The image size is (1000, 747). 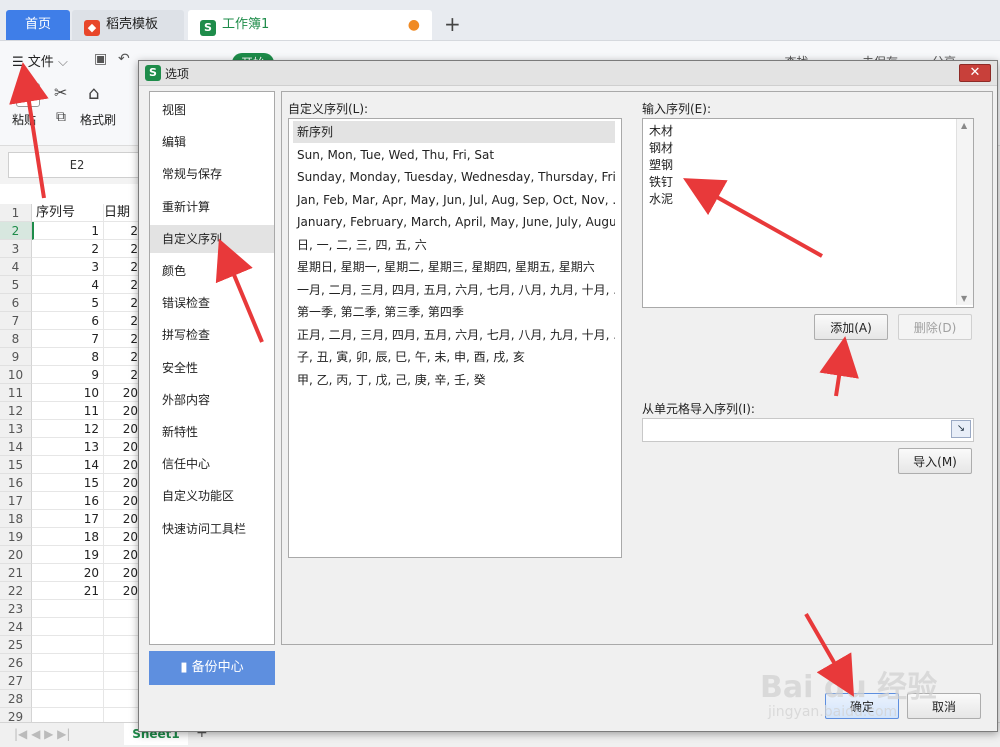 I want to click on row-header: 12, so click(x=16, y=411).